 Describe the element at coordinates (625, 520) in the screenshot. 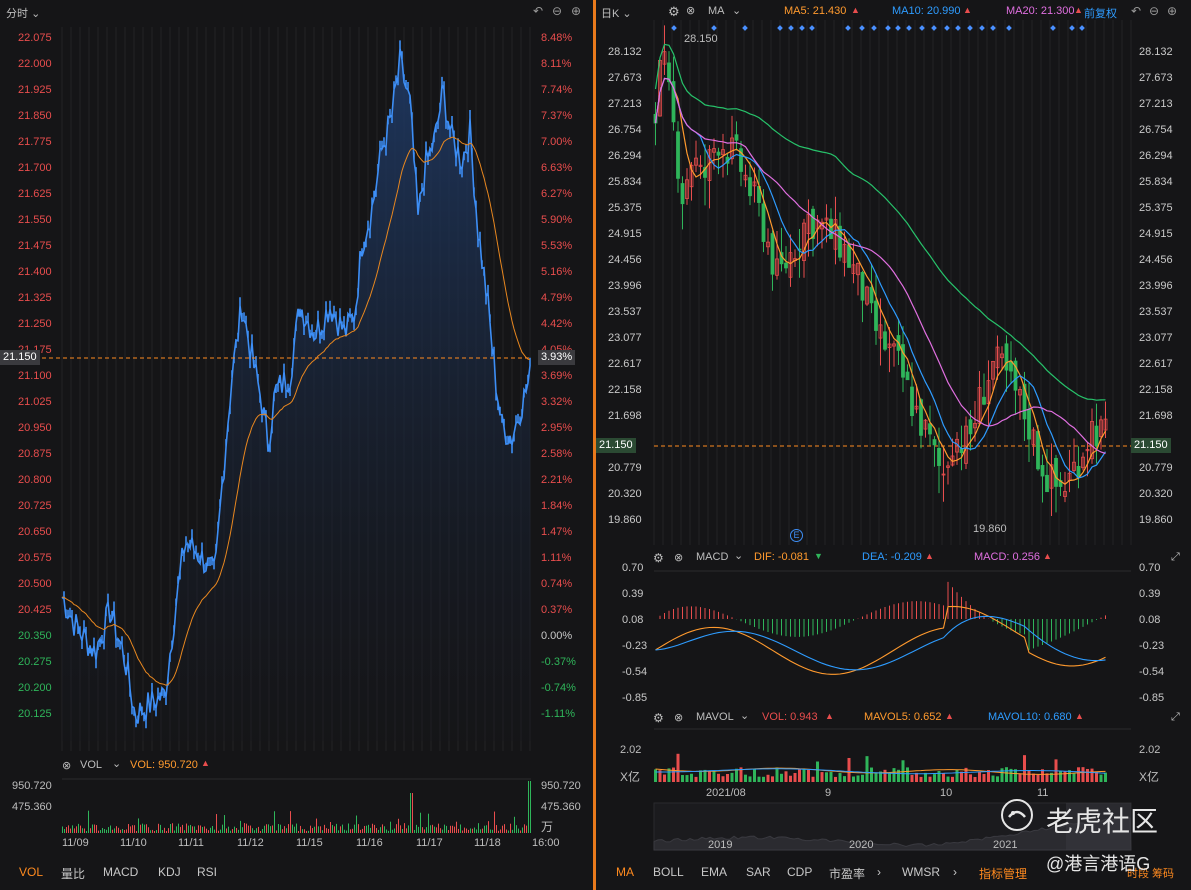

I see `price-tick: 19.860` at that location.